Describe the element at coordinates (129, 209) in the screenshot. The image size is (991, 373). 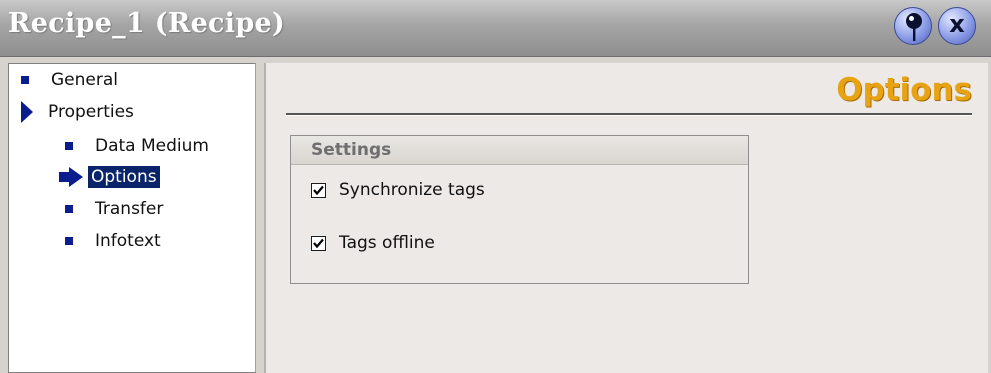
I see `nav-item-label: Transfer` at that location.